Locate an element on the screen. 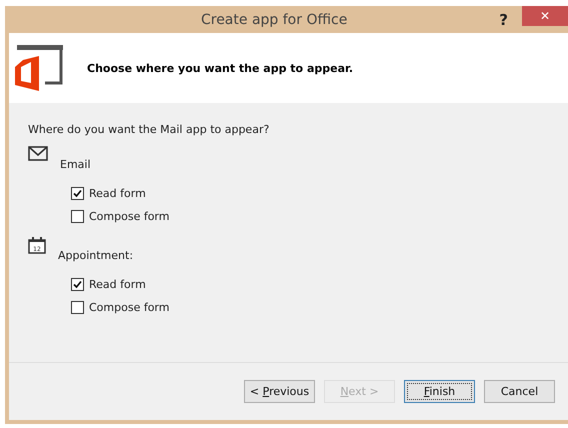  close-button: ✕ is located at coordinates (545, 16).